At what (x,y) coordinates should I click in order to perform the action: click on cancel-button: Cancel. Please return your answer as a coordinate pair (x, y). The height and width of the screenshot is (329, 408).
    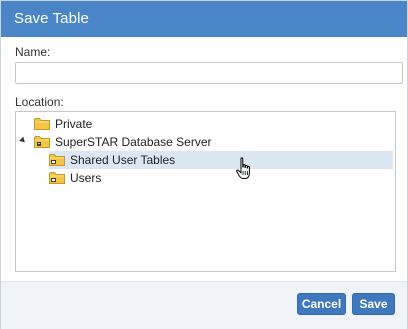
    Looking at the image, I should click on (321, 304).